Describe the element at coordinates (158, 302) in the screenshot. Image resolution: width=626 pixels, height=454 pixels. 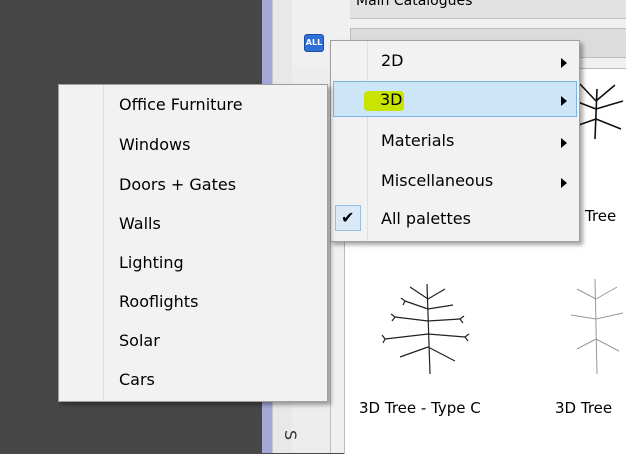
I see `submenu-item-rooflights: Rooflights` at that location.